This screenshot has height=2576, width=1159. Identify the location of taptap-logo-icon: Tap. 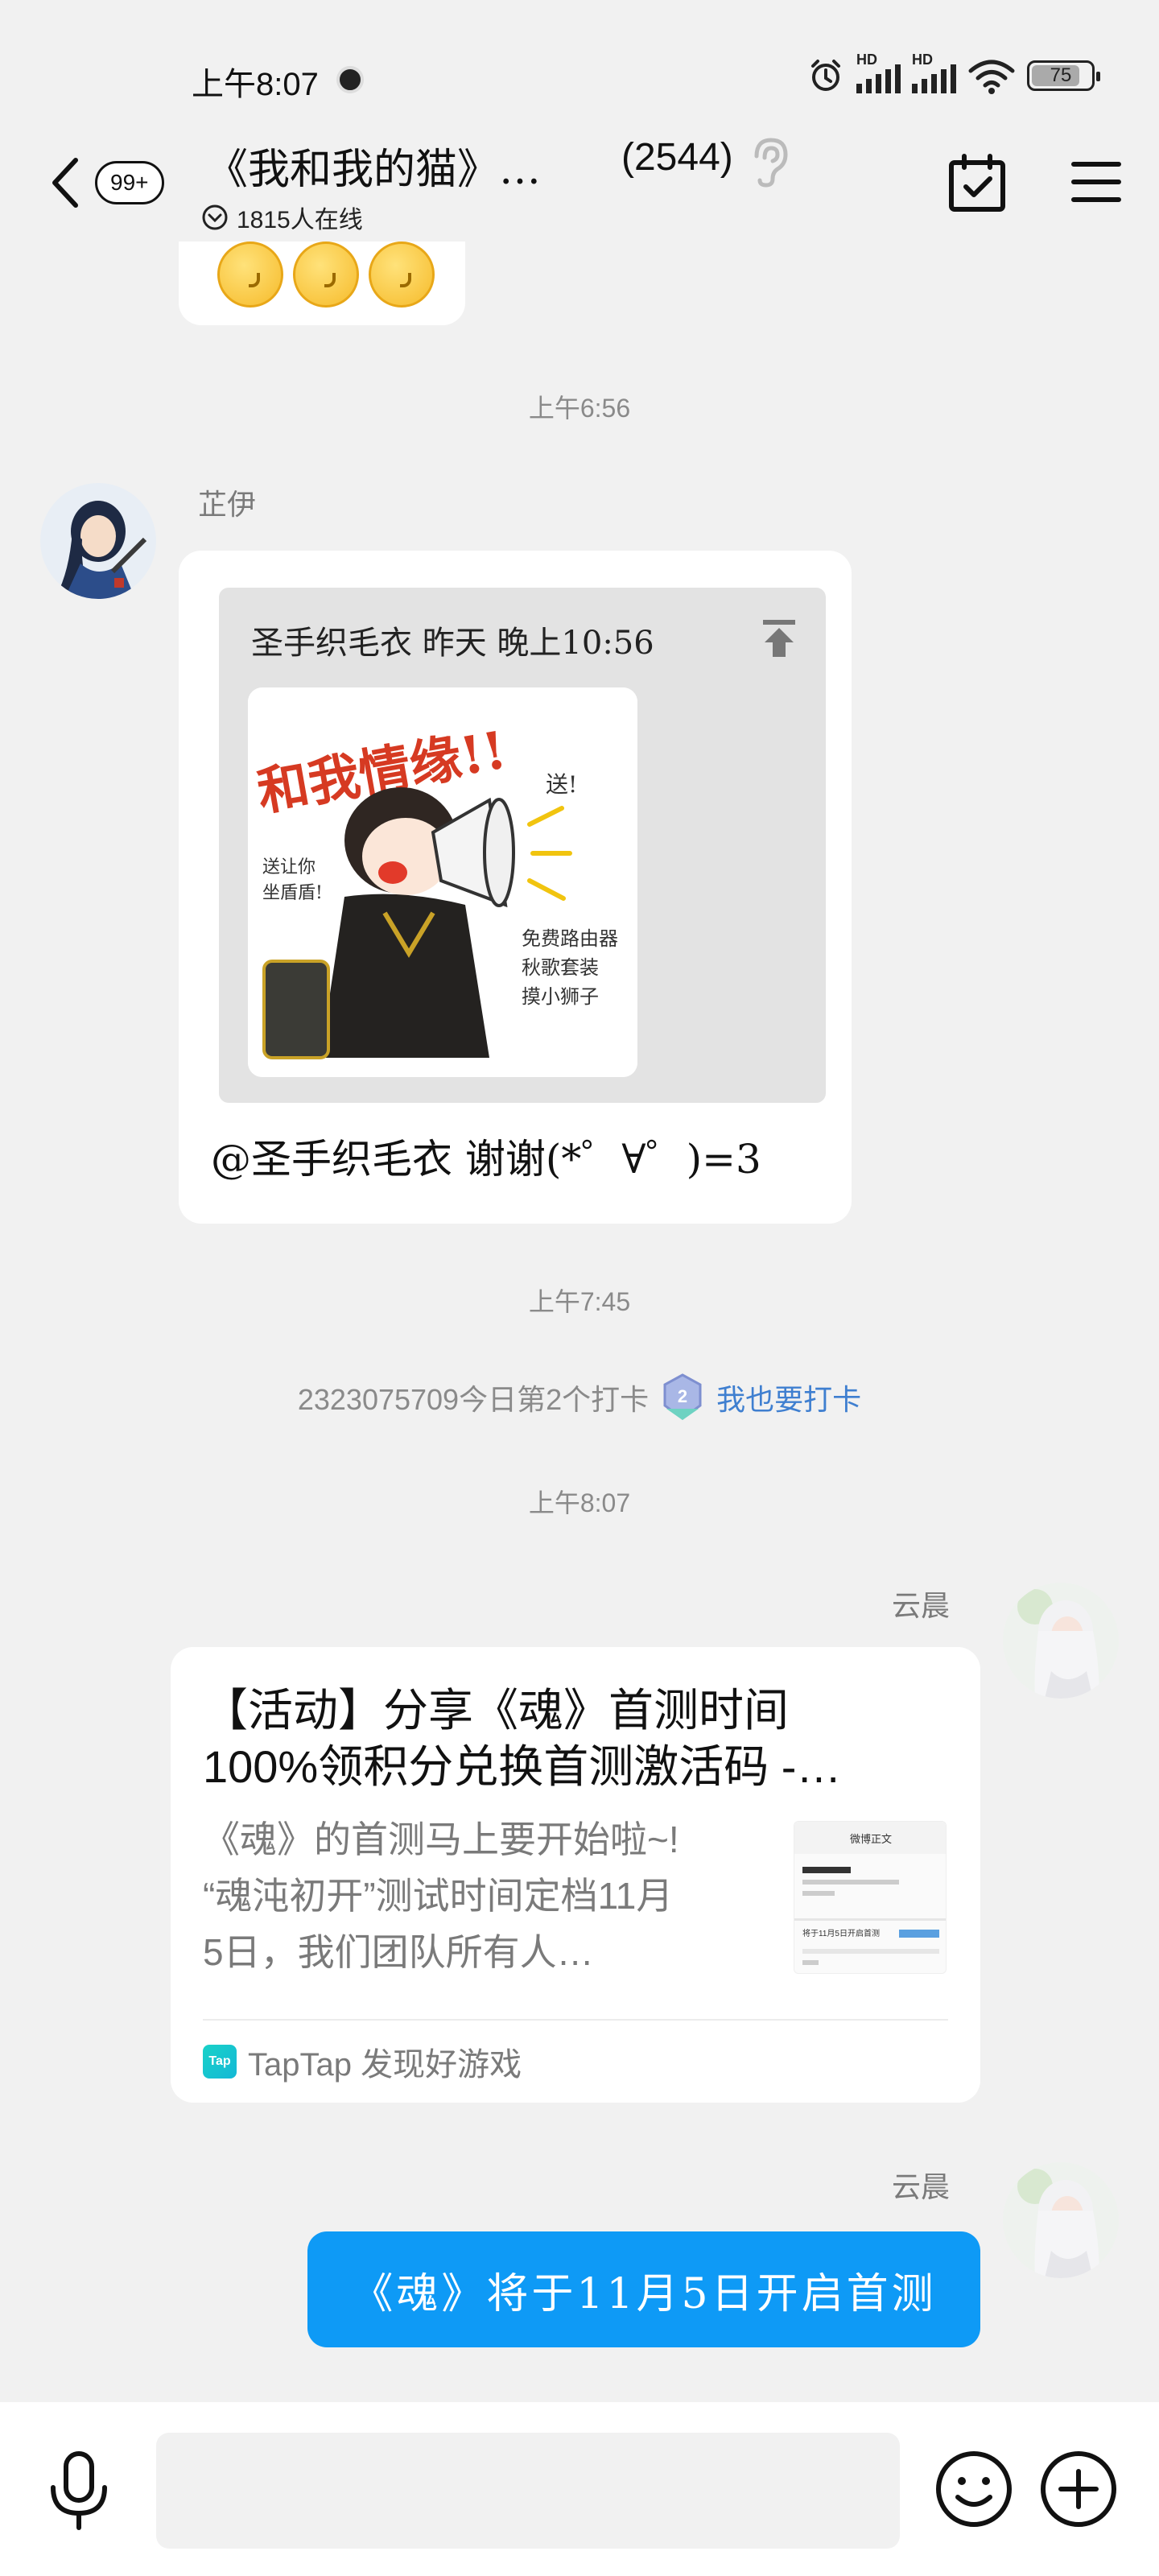
(220, 2062).